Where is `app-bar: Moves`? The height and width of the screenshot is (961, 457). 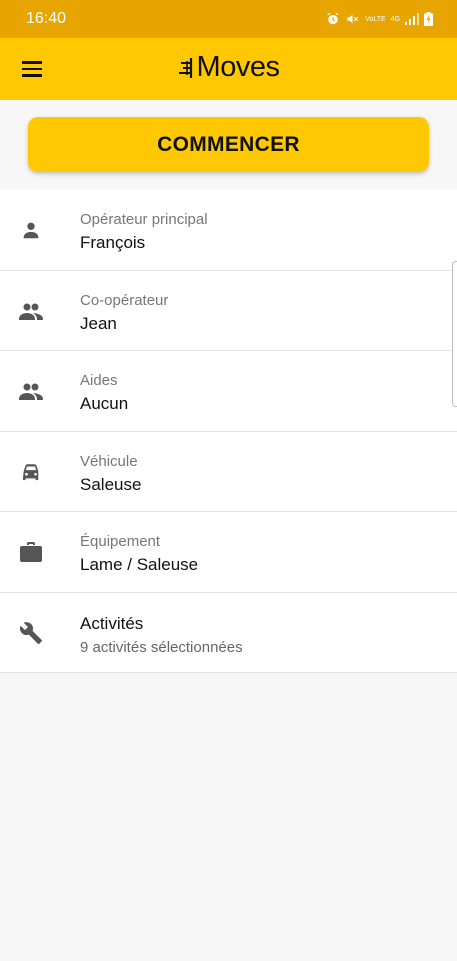 app-bar: Moves is located at coordinates (228, 69).